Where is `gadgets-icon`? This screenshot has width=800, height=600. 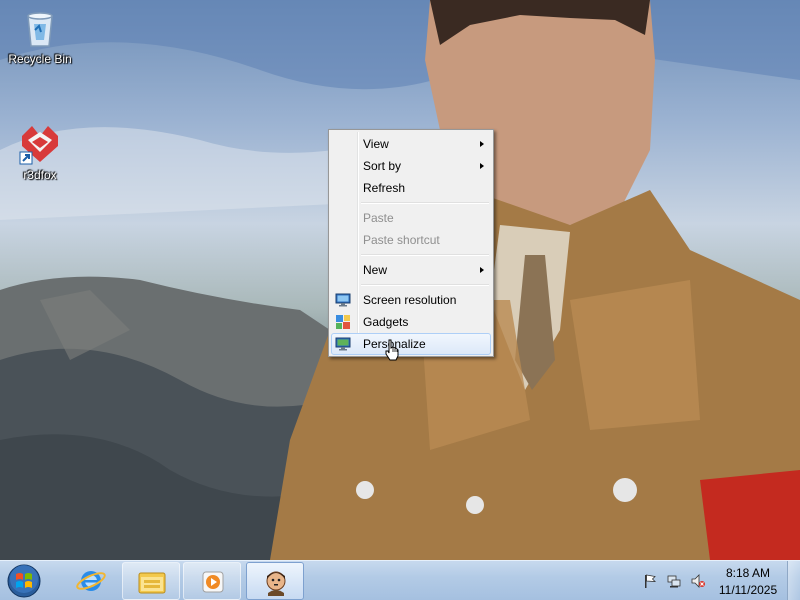 gadgets-icon is located at coordinates (343, 322).